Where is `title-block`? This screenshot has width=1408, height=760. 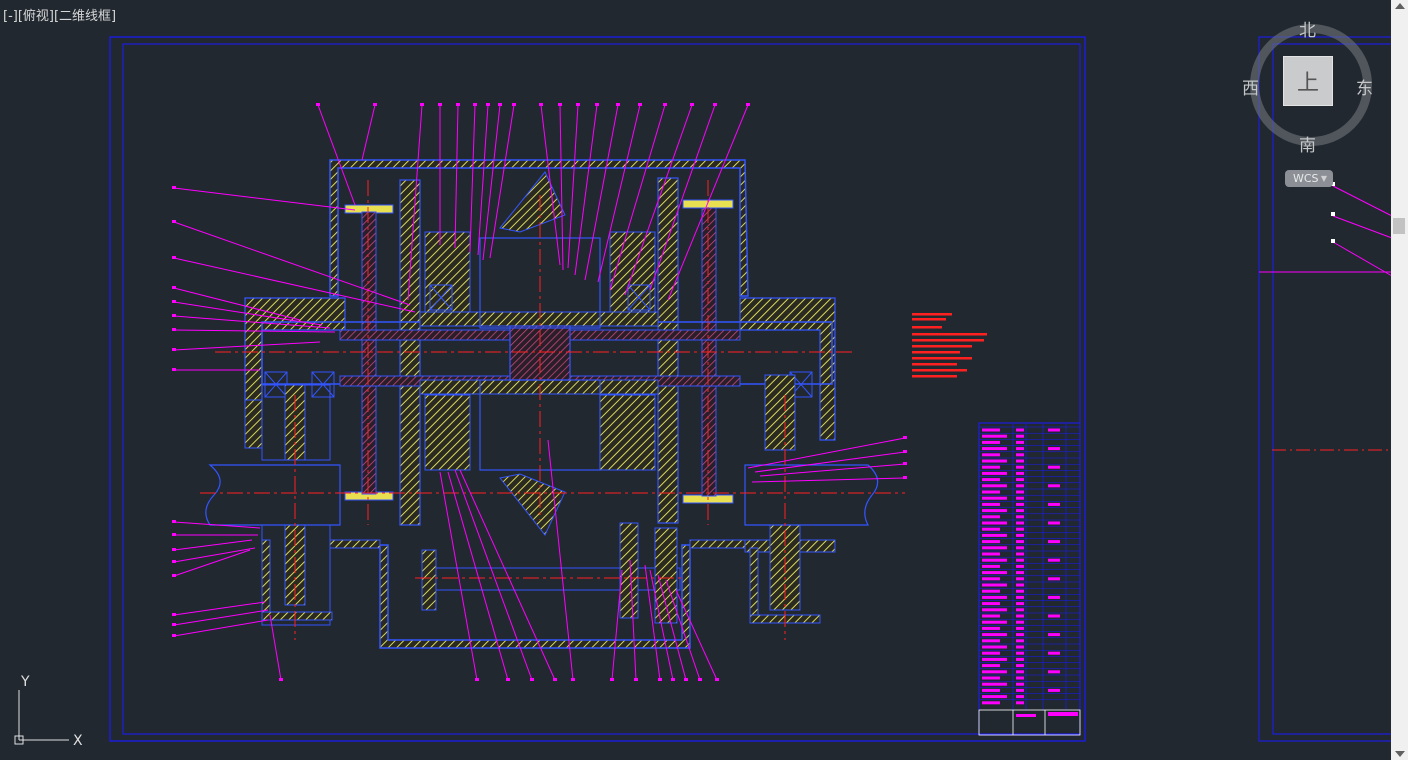
title-block is located at coordinates (1029, 579).